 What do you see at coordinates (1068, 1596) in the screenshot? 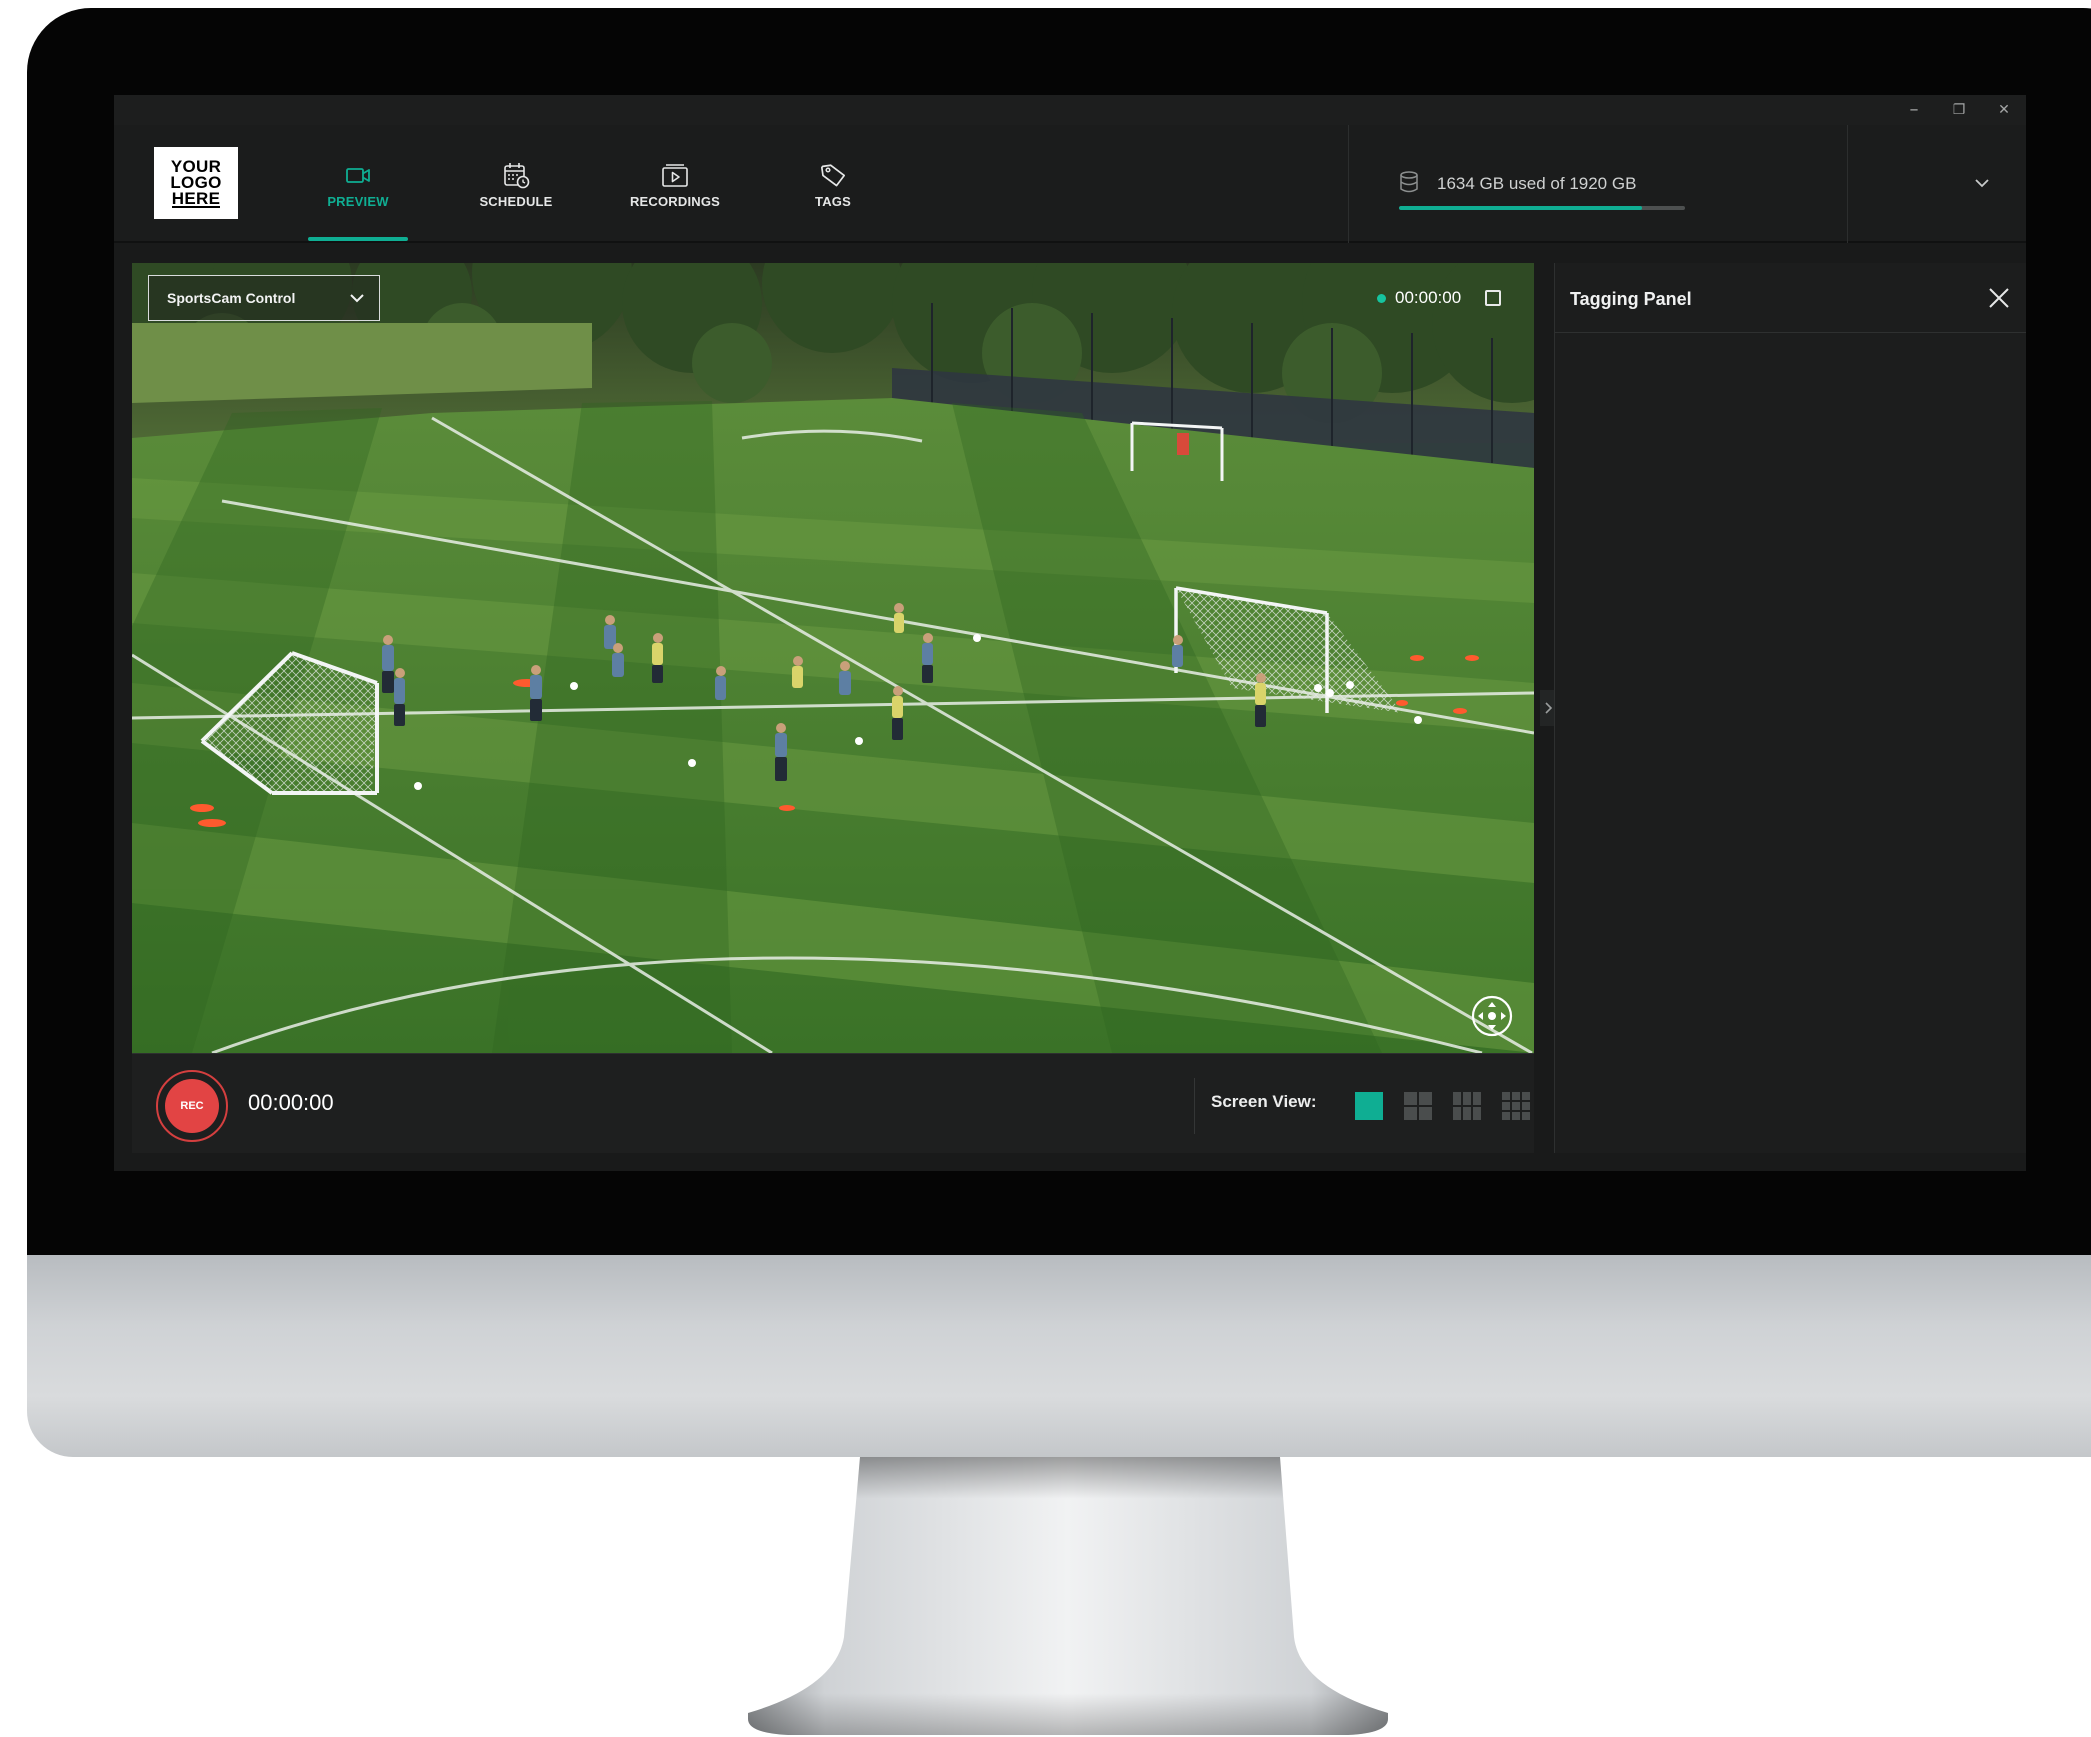
I see `monitor-stand` at bounding box center [1068, 1596].